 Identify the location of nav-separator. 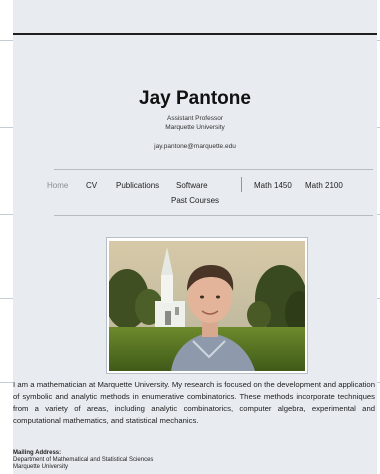
(241, 184).